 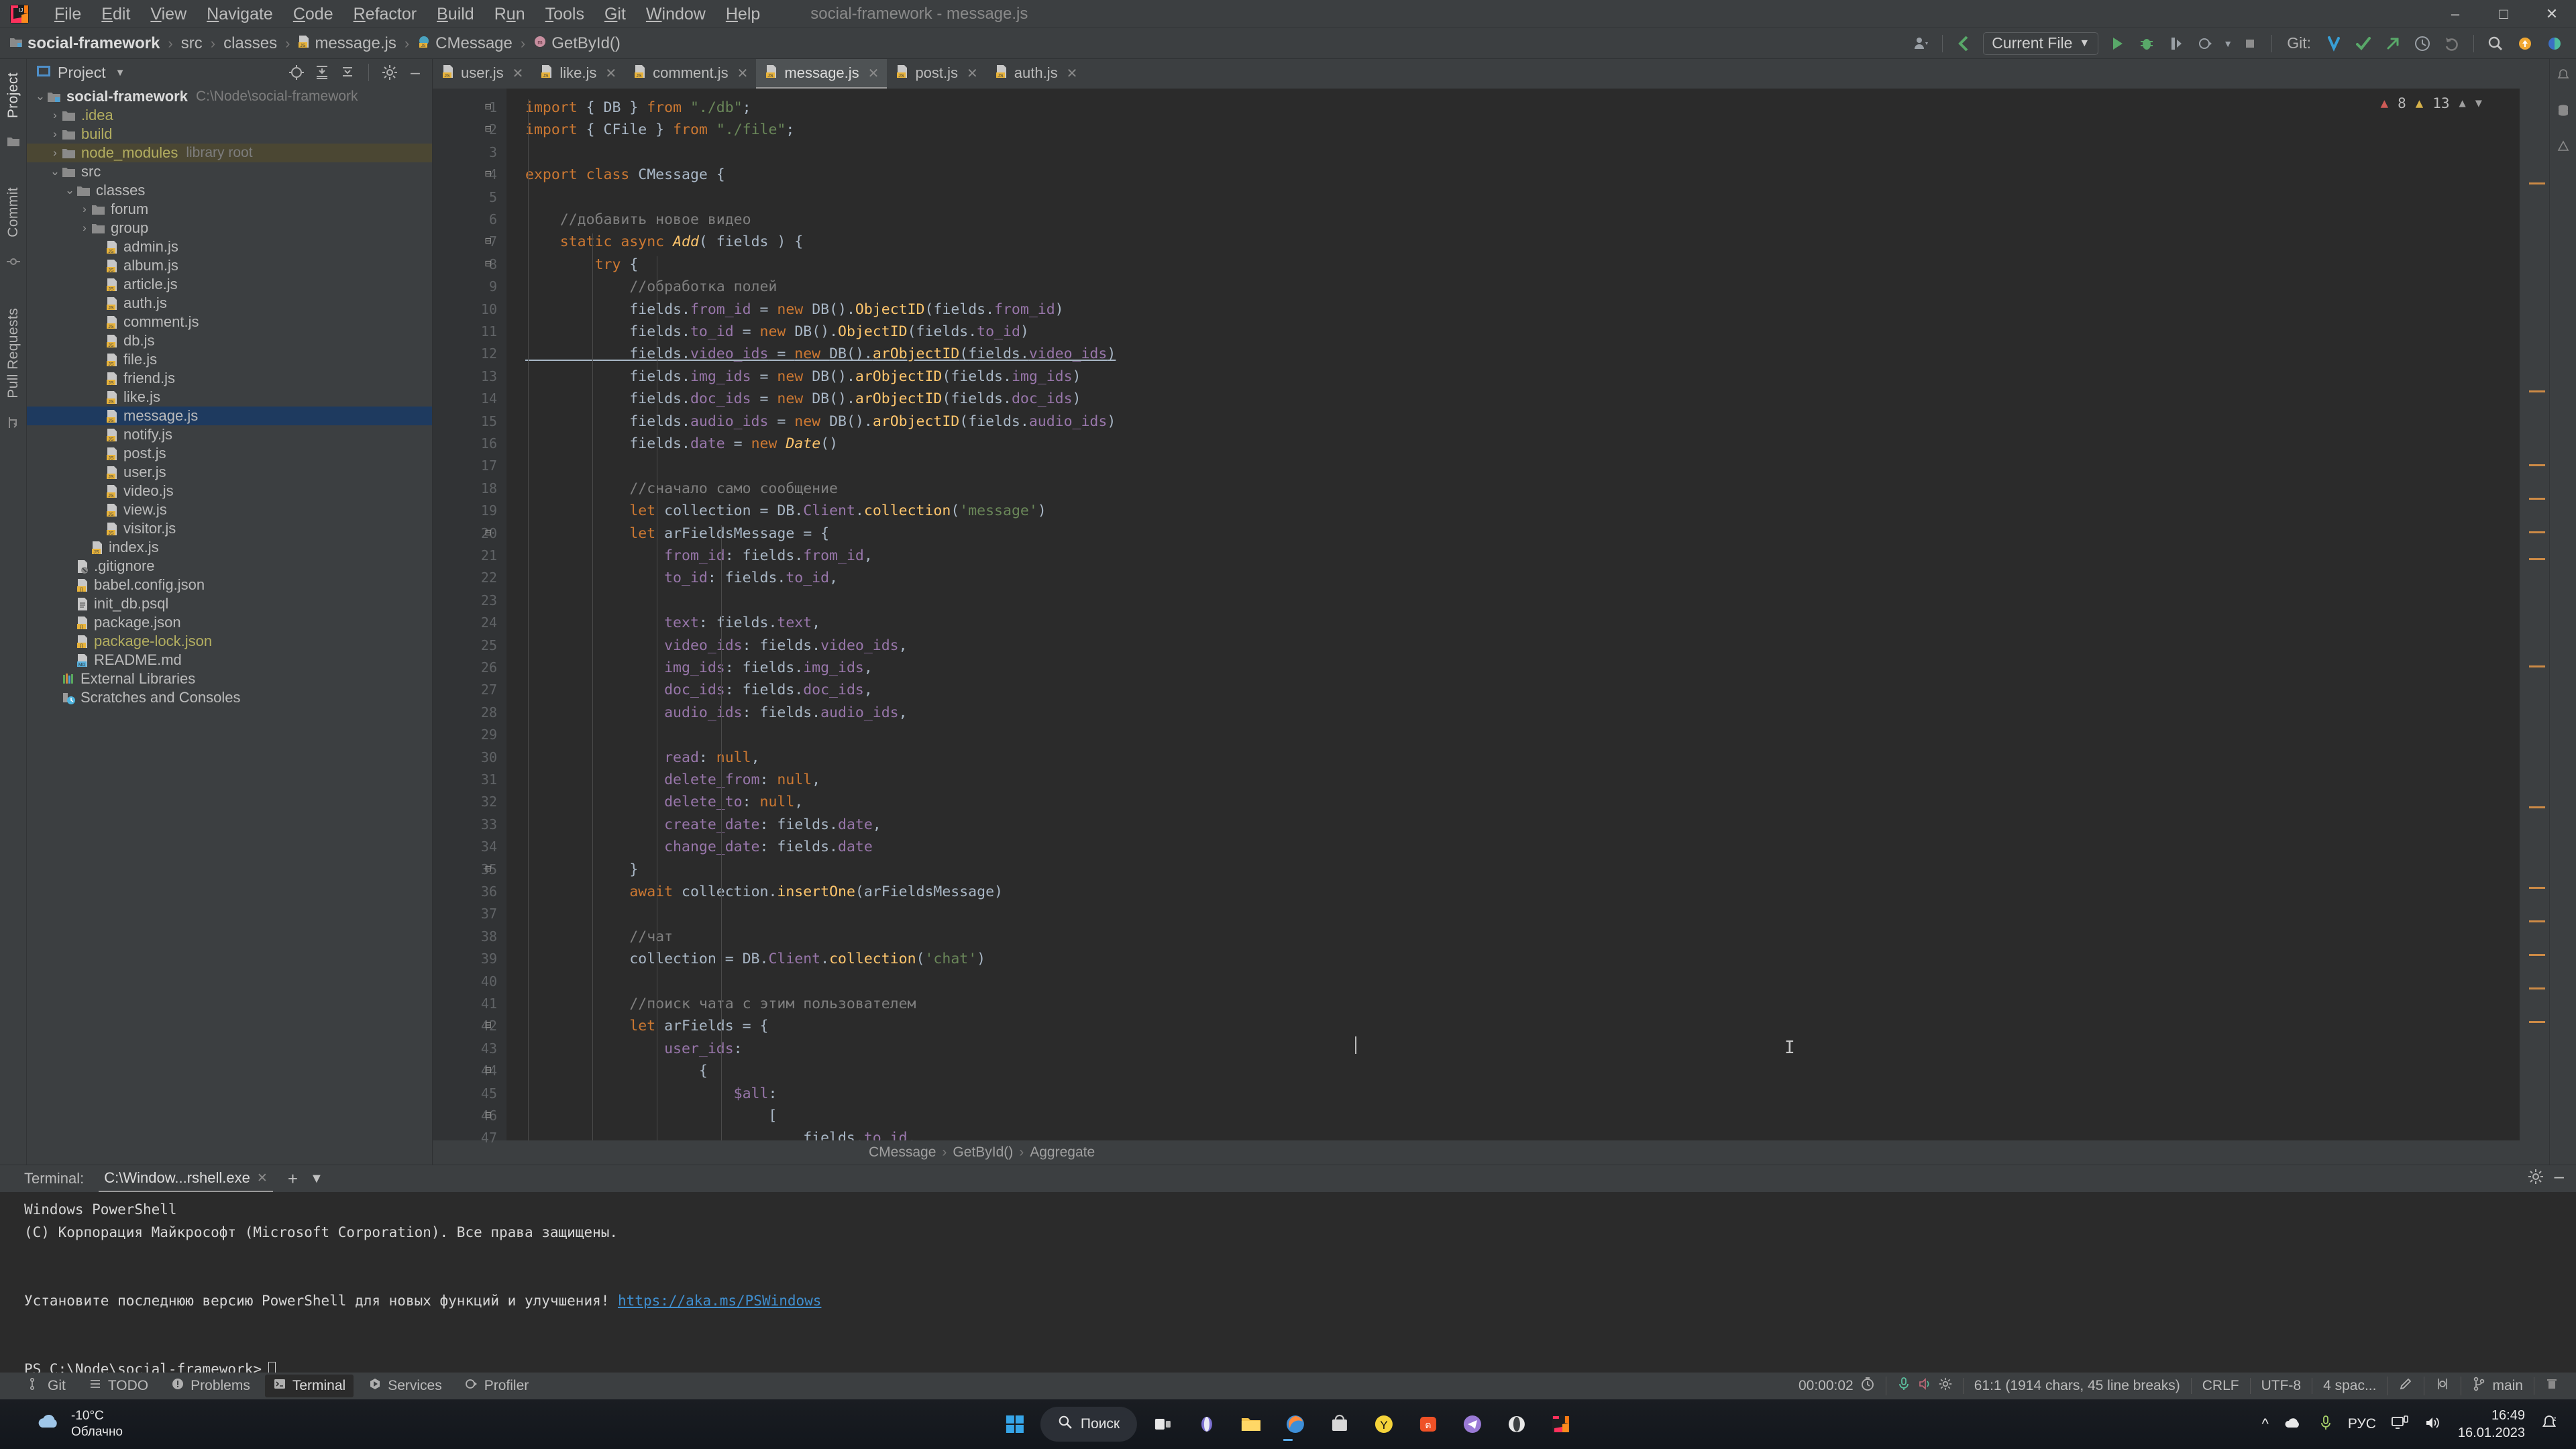 What do you see at coordinates (676, 14) in the screenshot?
I see `menu-item-window: Window` at bounding box center [676, 14].